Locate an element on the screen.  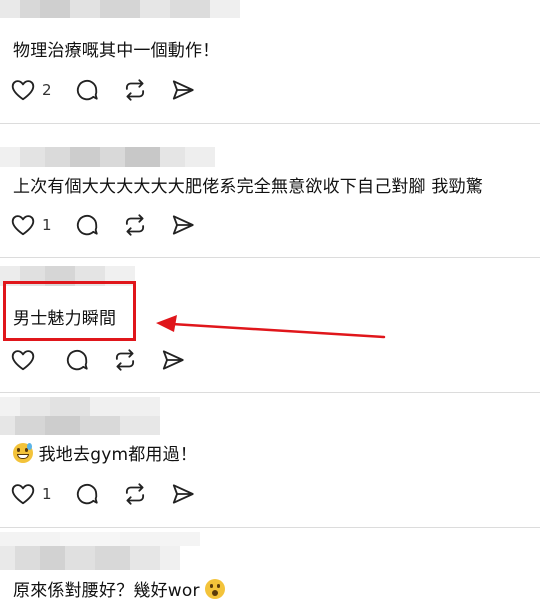
post-text: 男士魅力瞬間 is located at coordinates (65, 319).